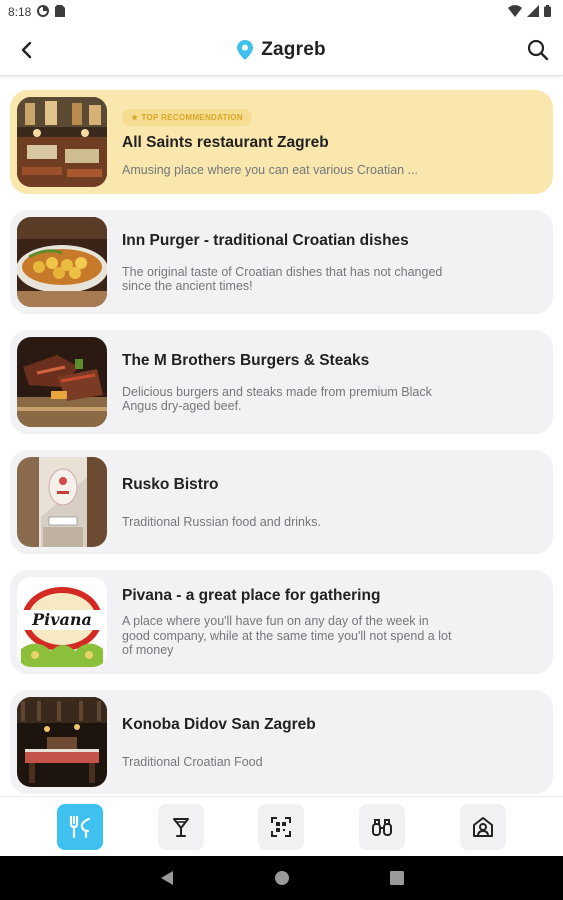  What do you see at coordinates (245, 49) in the screenshot?
I see `location-pin-icon` at bounding box center [245, 49].